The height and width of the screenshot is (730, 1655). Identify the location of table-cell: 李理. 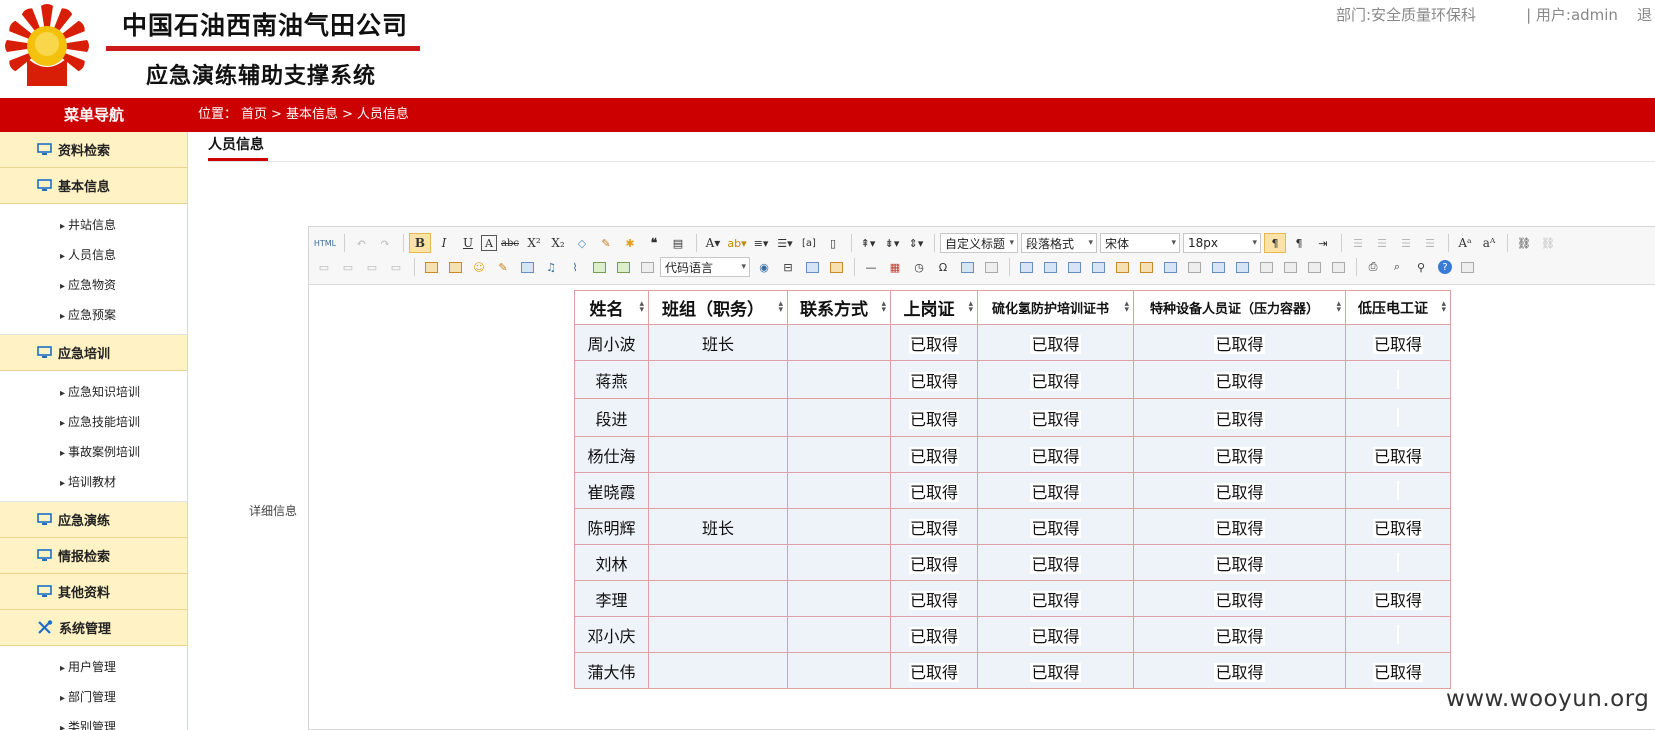
(611, 598).